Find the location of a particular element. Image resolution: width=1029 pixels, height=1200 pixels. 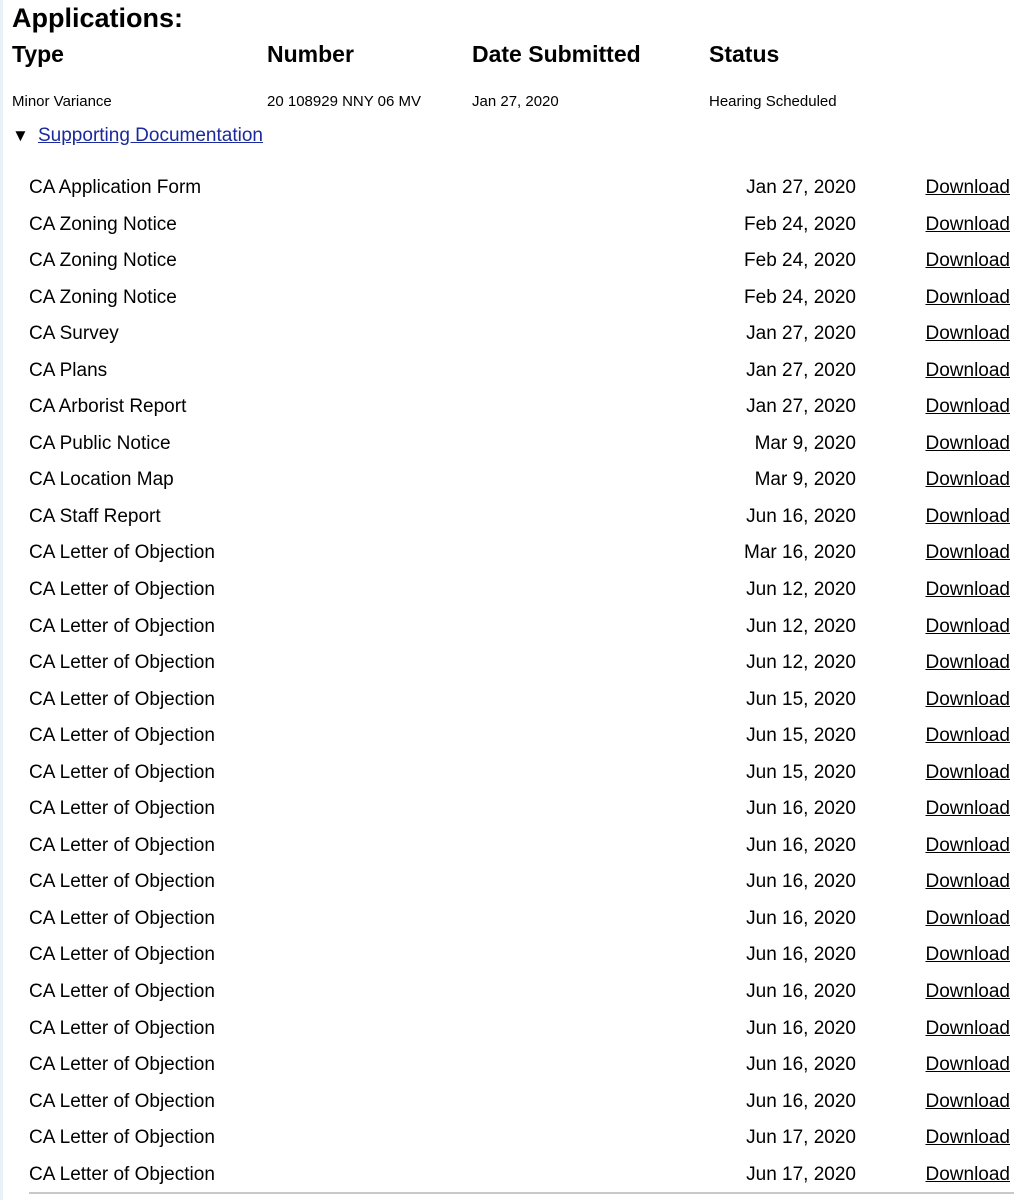

document-date: Mar 9, 2020 is located at coordinates (805, 443).